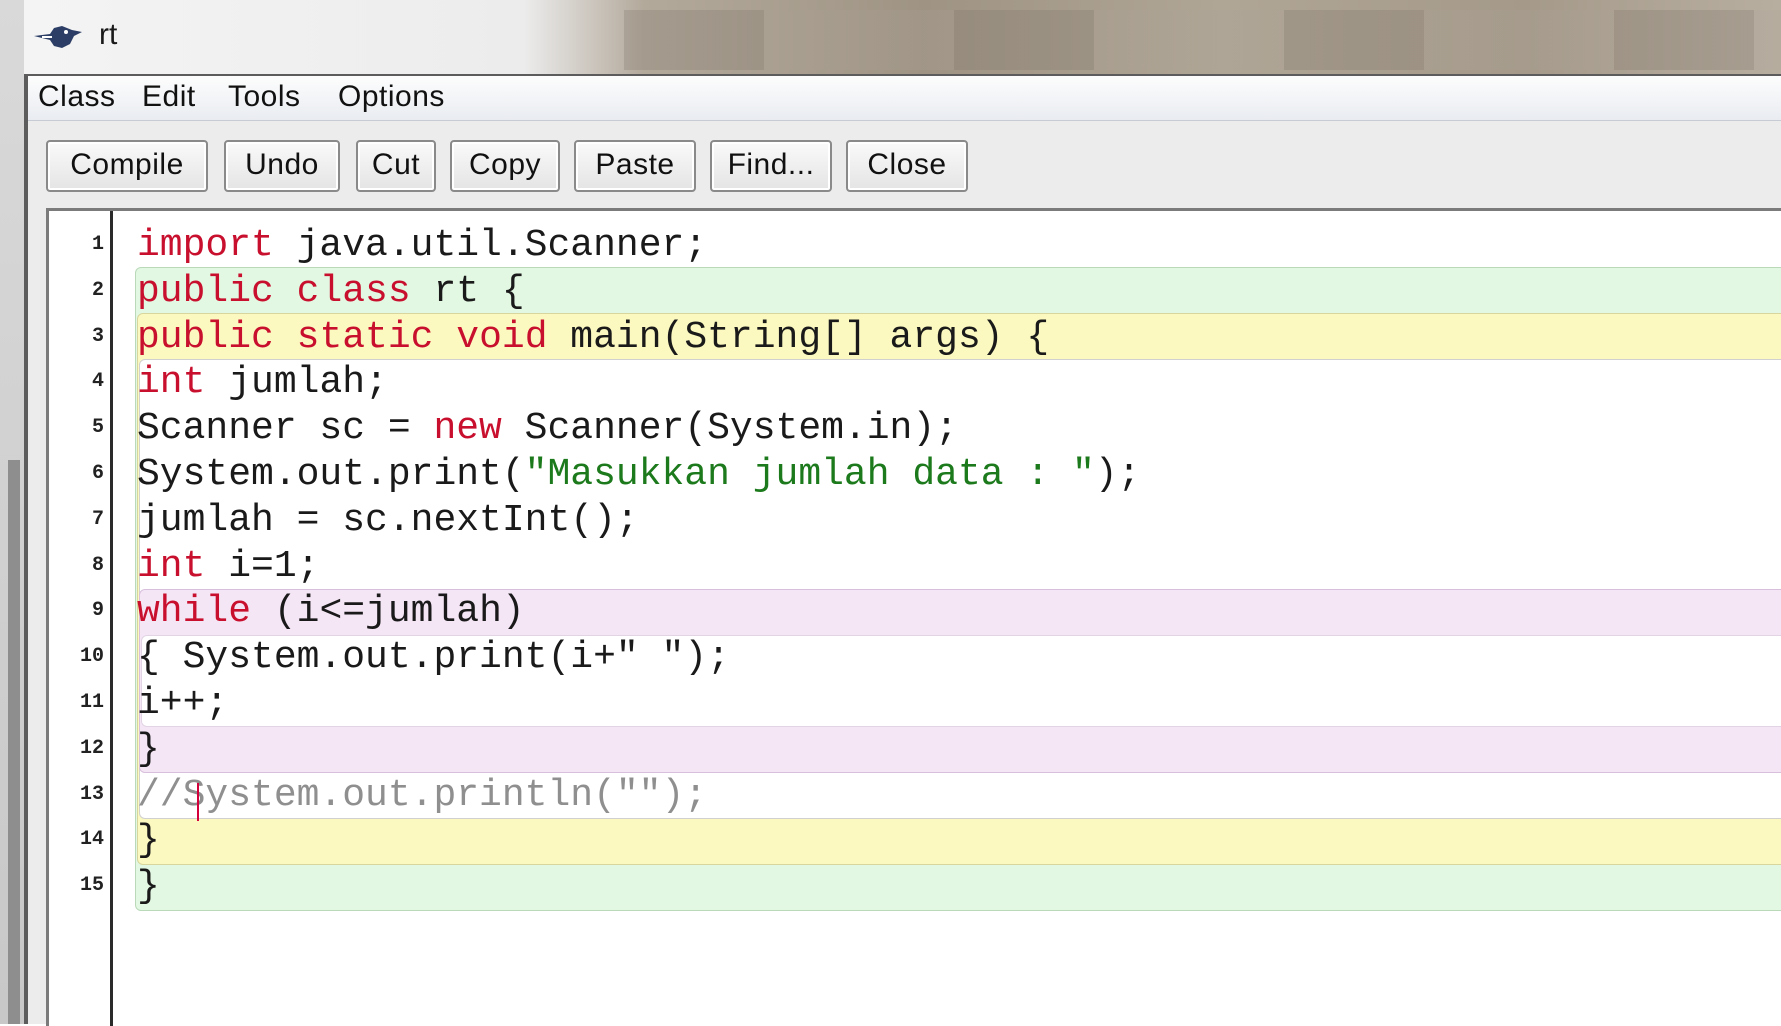 The image size is (1781, 1026). I want to click on menu-edit: Edit, so click(169, 97).